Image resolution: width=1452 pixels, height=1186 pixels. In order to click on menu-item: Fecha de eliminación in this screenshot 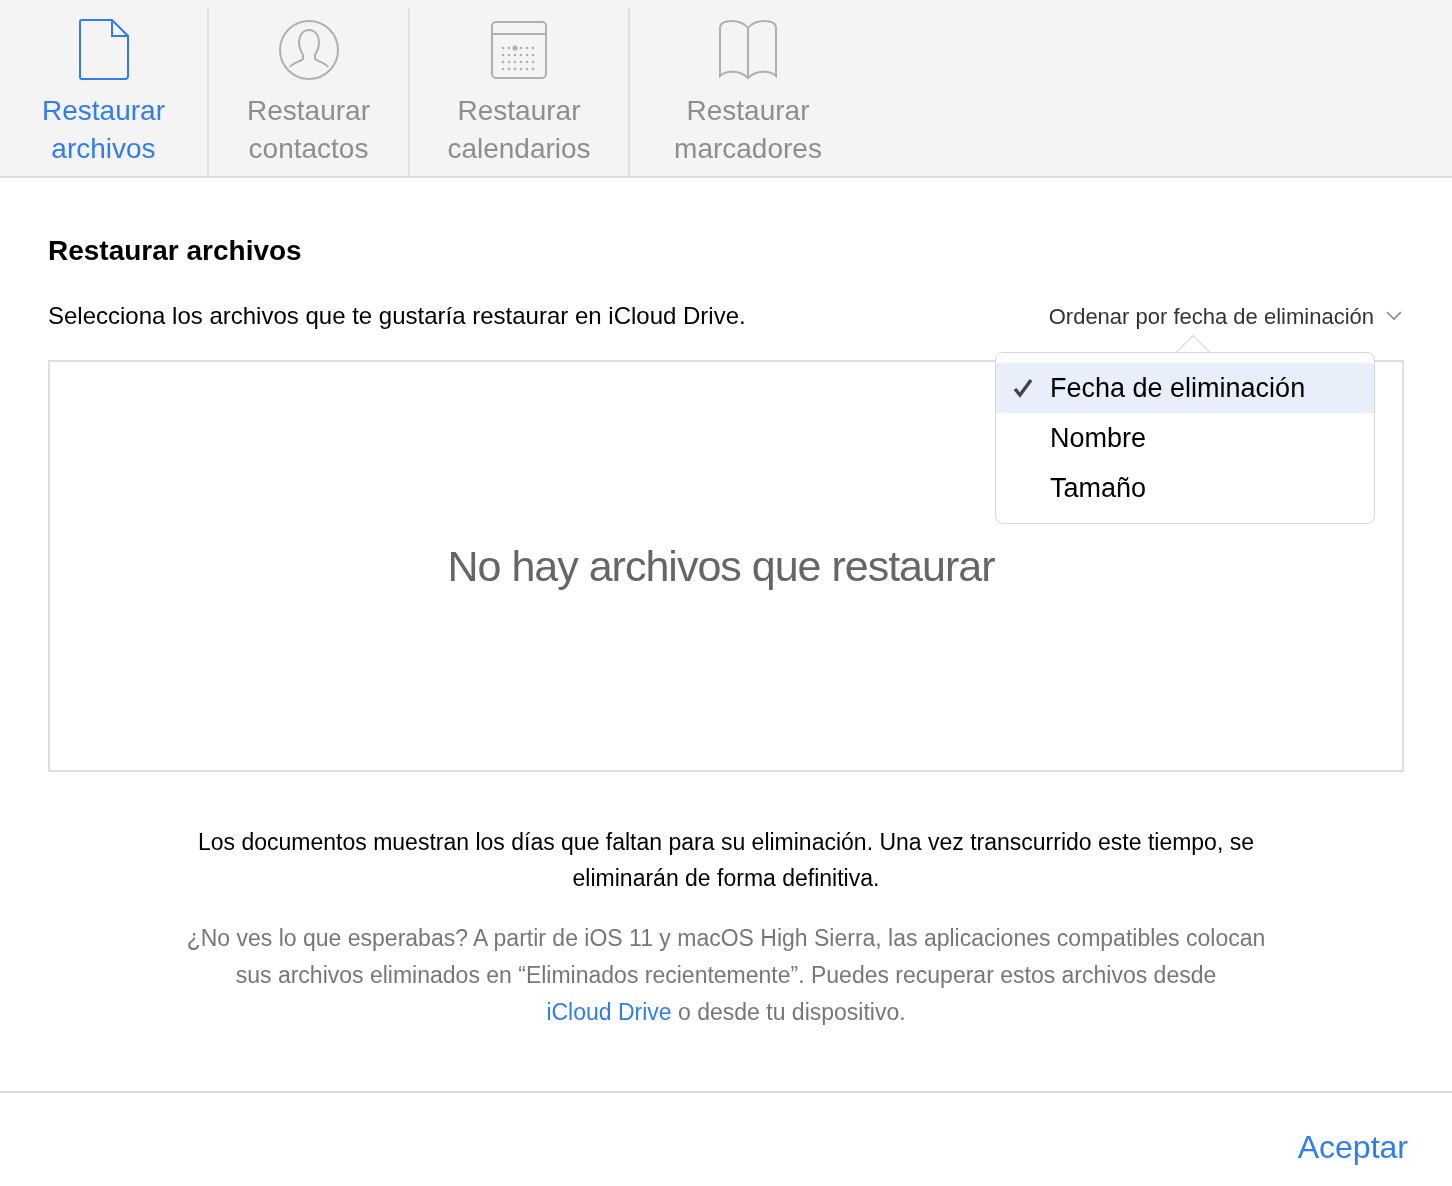, I will do `click(1185, 388)`.